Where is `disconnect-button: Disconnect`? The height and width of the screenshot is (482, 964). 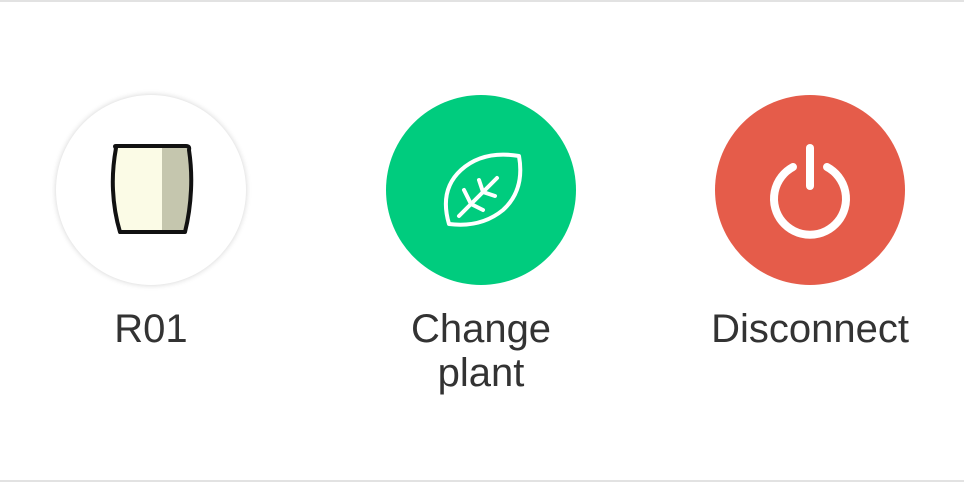 disconnect-button: Disconnect is located at coordinates (810, 223).